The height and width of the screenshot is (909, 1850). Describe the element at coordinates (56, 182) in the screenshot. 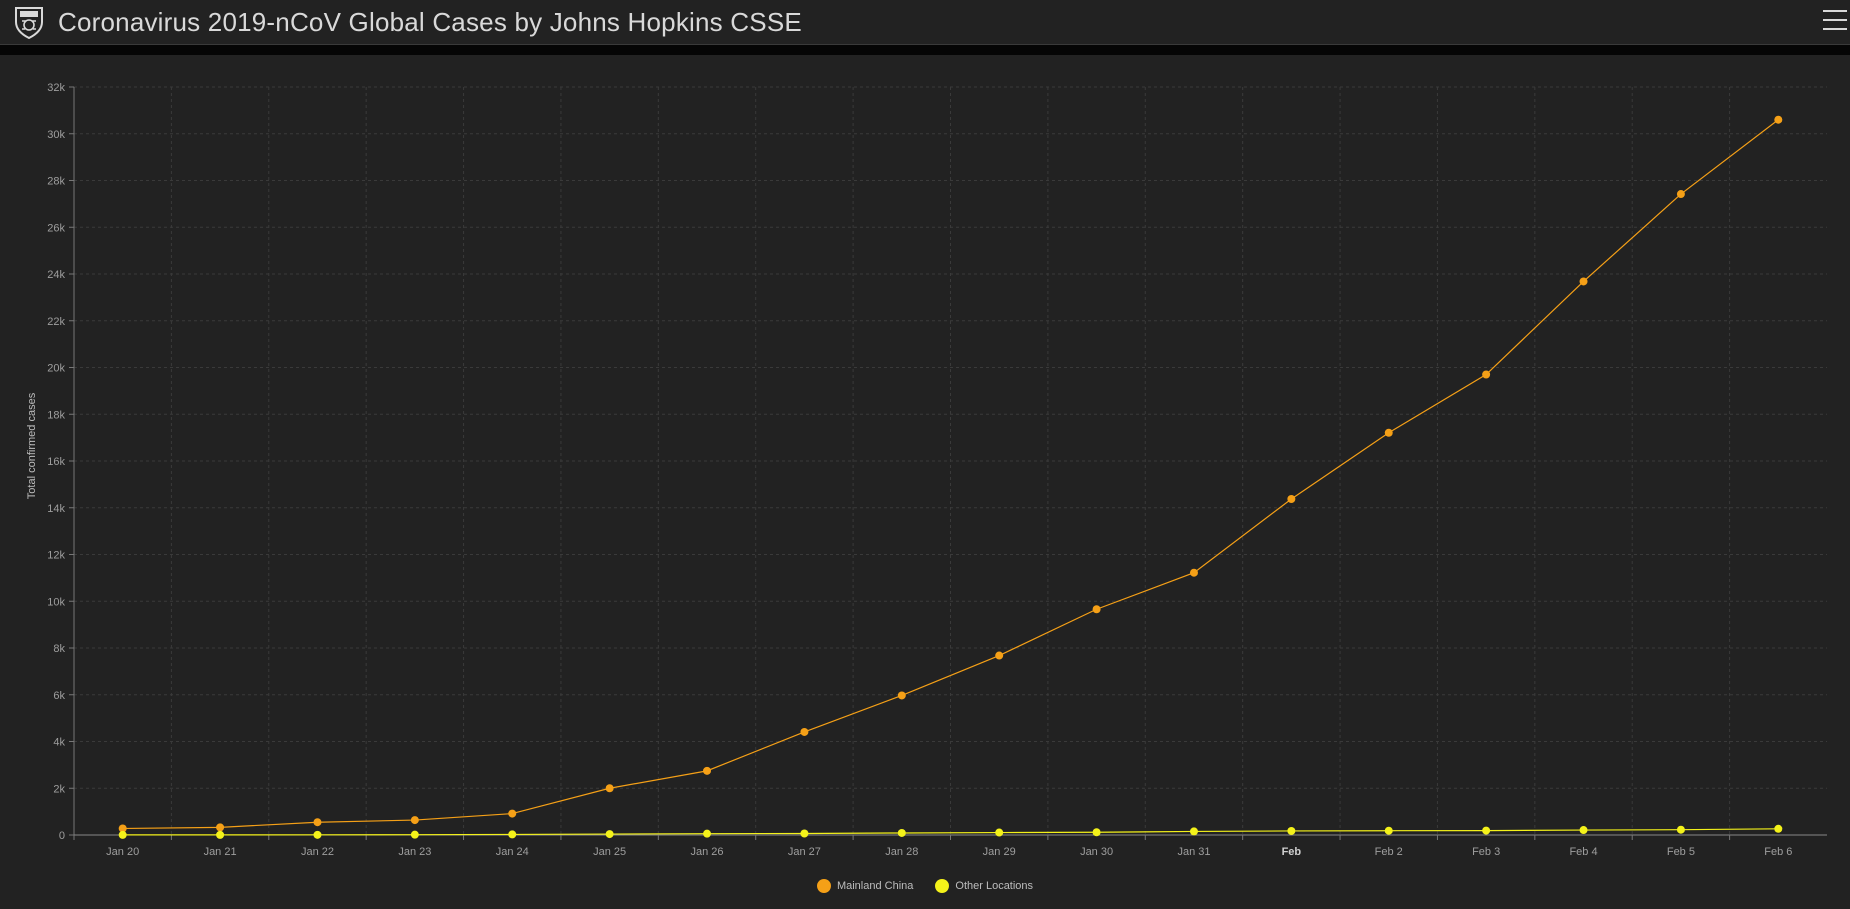

I see `y-tick-label: 28k` at that location.